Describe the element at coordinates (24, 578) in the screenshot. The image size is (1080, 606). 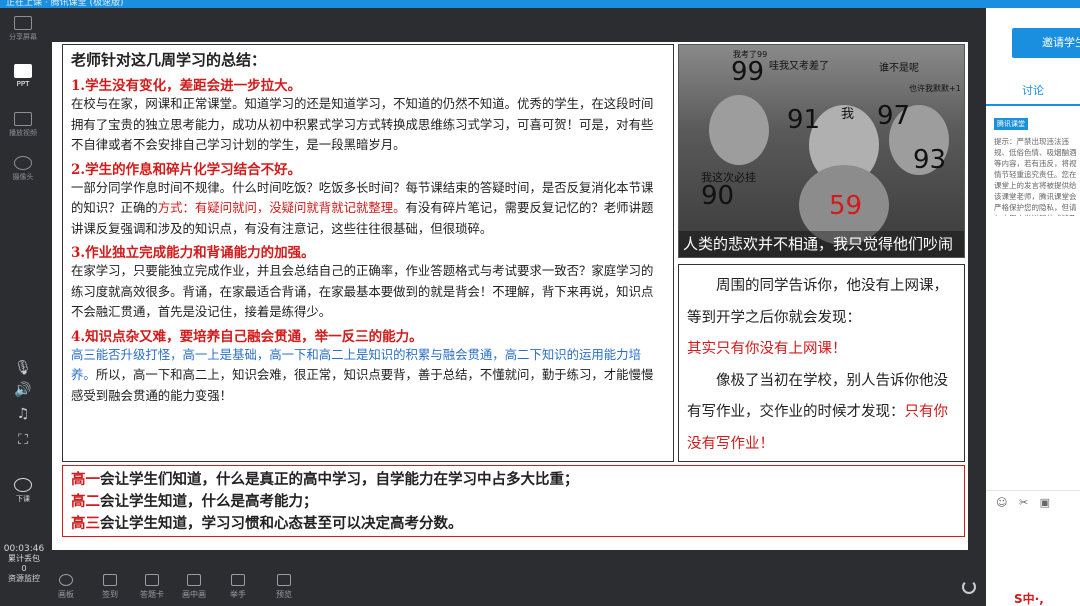
I see `resource-monitor-label: 资源监控` at that location.